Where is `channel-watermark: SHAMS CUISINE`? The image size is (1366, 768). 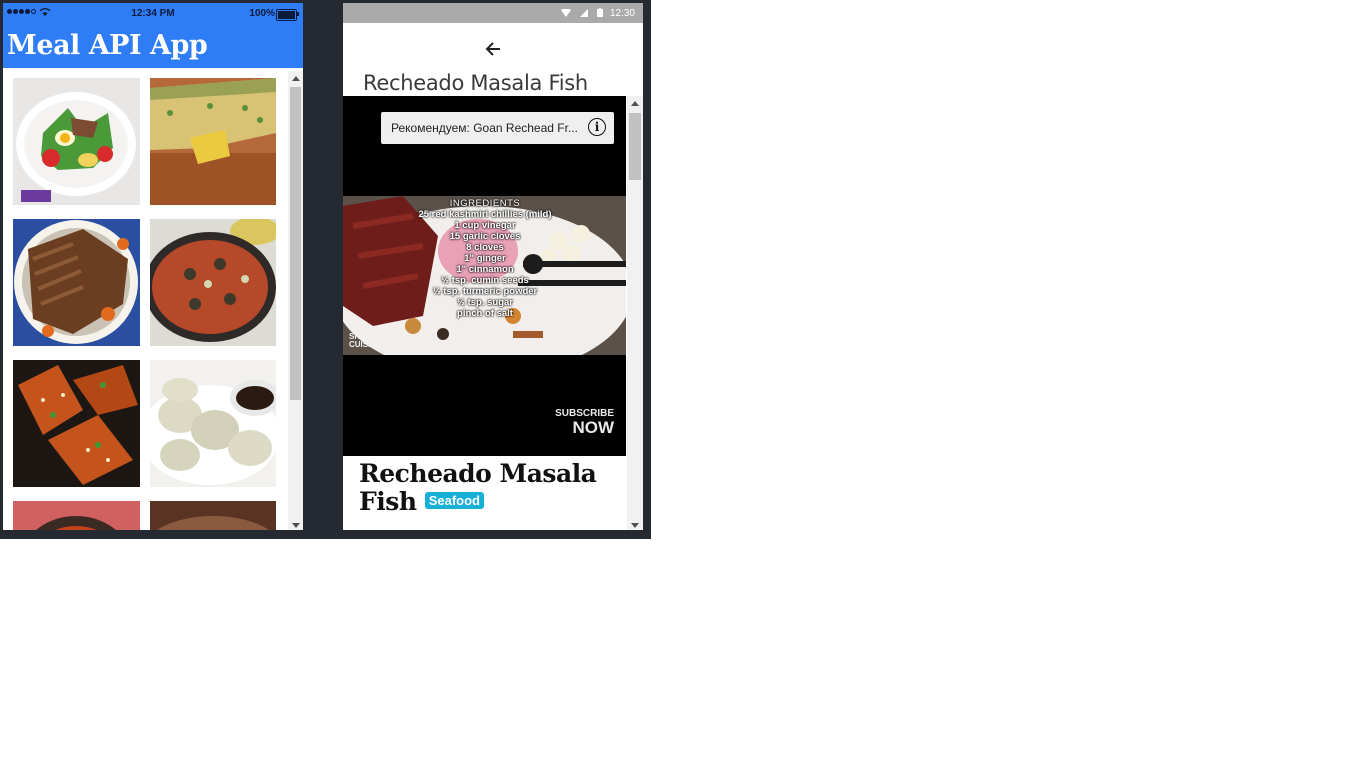 channel-watermark: SHAMS CUISINE is located at coordinates (365, 340).